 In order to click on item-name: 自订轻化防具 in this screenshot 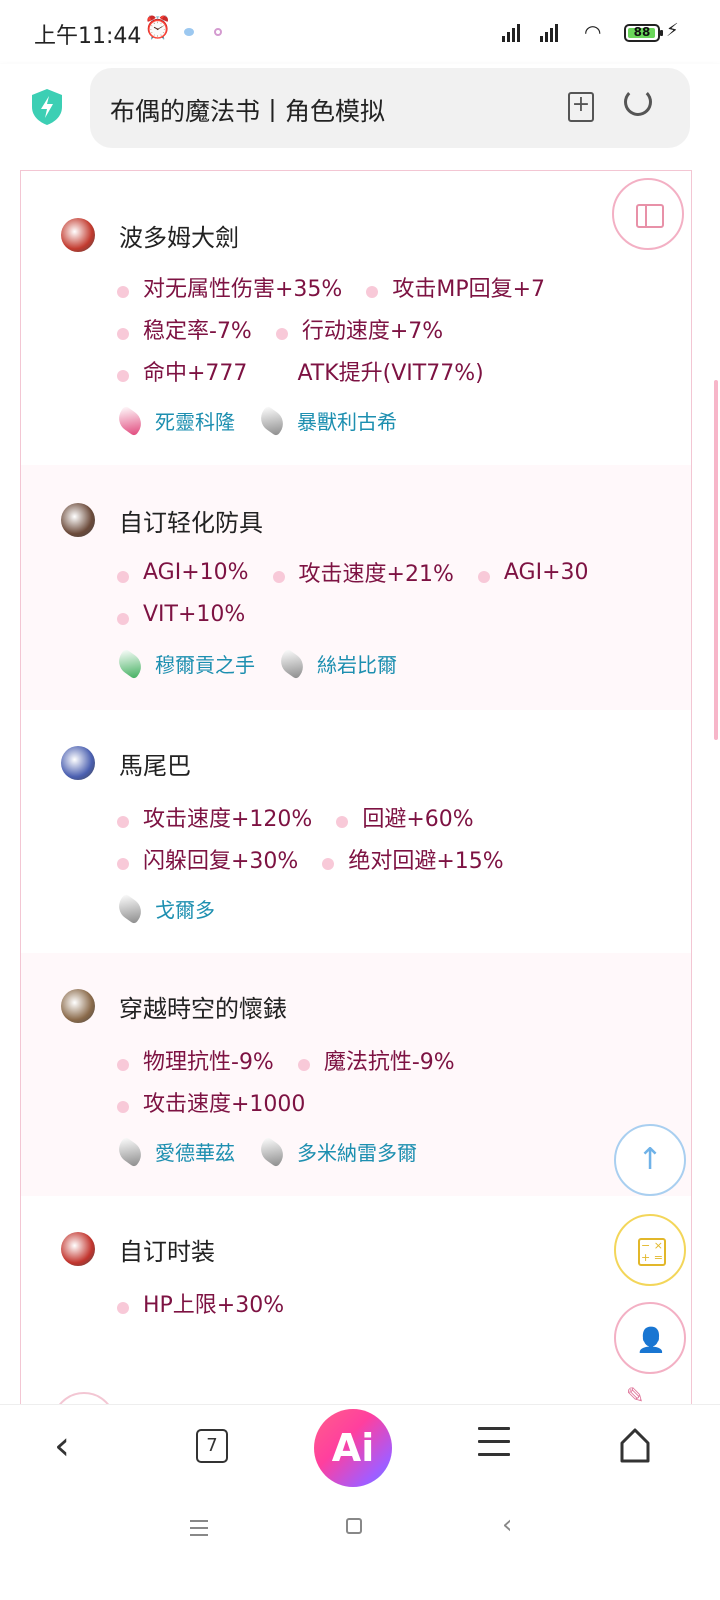, I will do `click(191, 523)`.